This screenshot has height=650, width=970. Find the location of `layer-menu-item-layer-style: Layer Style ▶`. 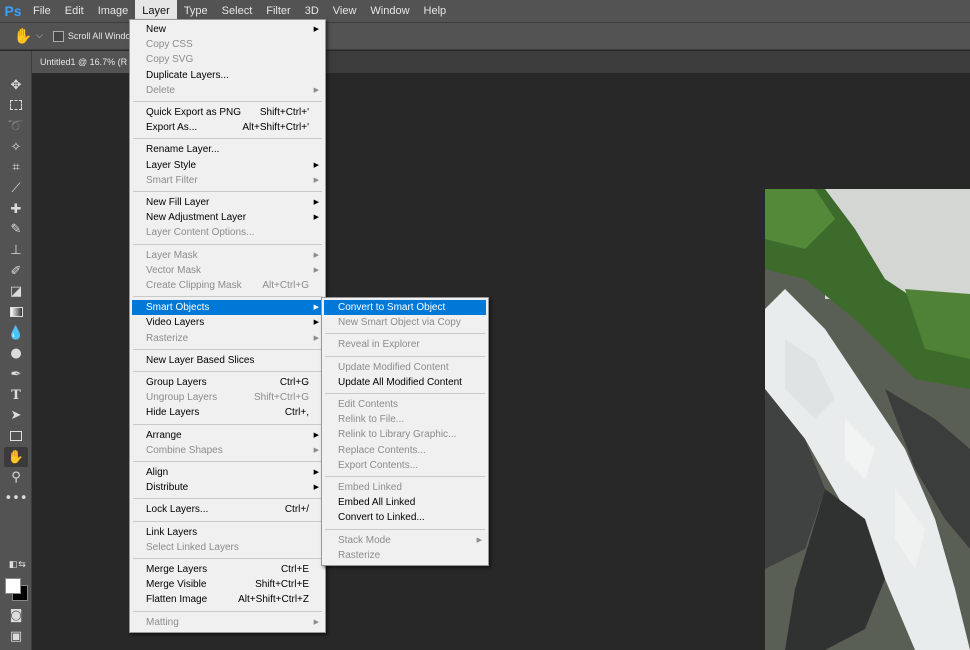

layer-menu-item-layer-style: Layer Style ▶ is located at coordinates (227, 165).